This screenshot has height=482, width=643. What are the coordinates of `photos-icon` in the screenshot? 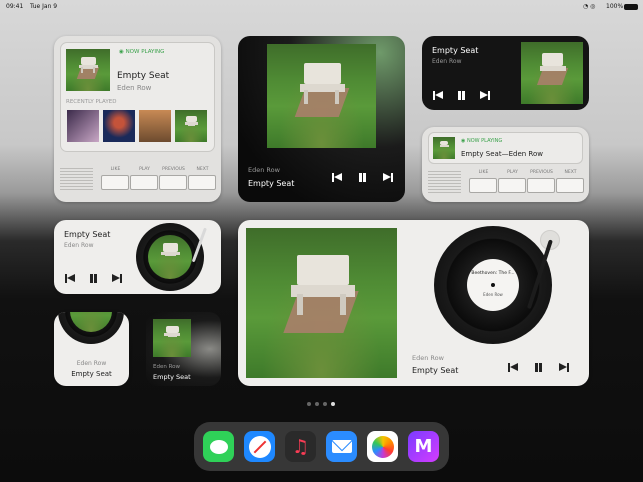 It's located at (382, 446).